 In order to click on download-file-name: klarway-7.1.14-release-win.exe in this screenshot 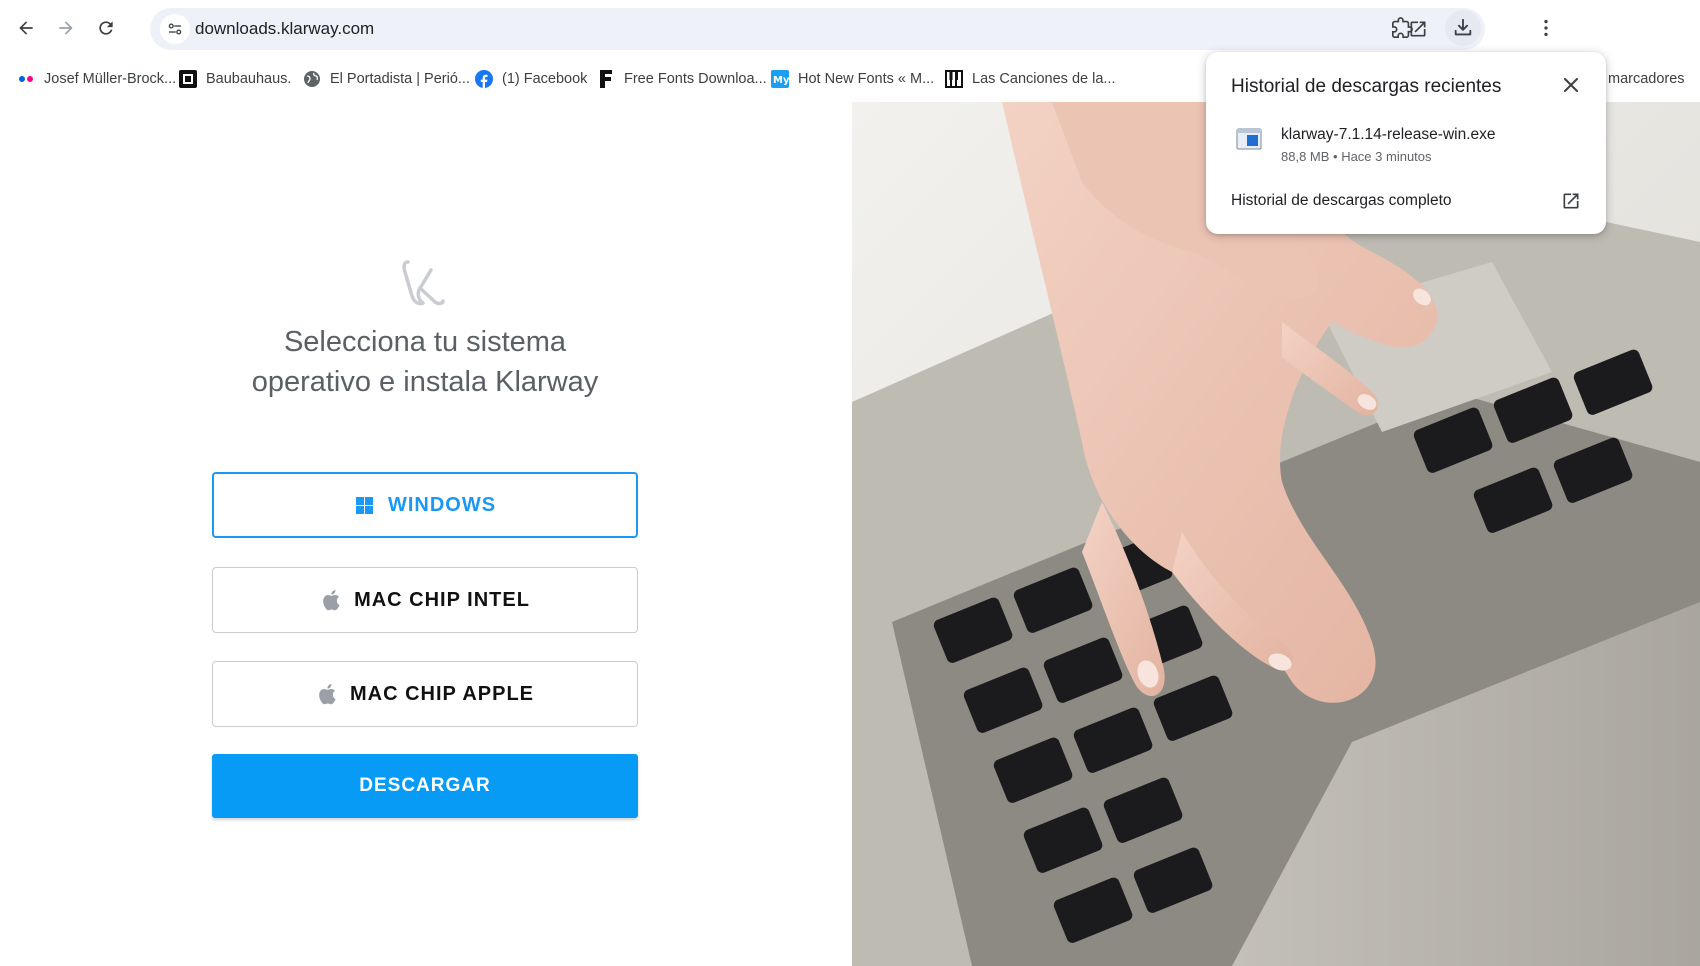, I will do `click(1388, 135)`.